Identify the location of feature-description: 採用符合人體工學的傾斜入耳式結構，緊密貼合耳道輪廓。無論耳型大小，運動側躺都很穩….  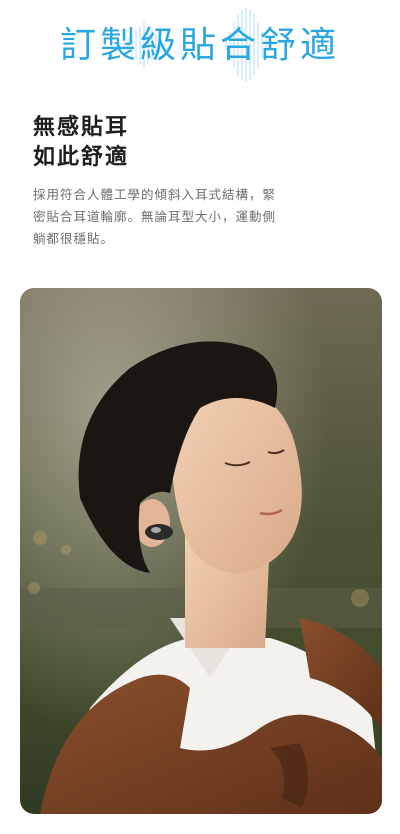
(155, 216).